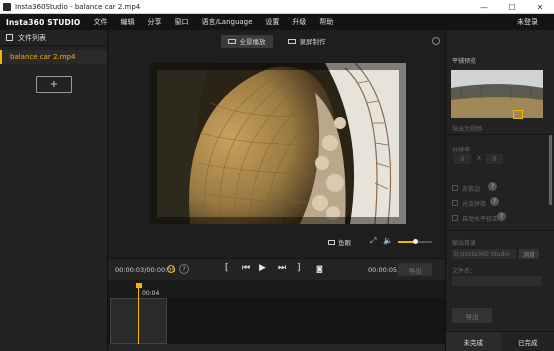 This screenshot has width=554, height=351. What do you see at coordinates (436, 41) in the screenshot?
I see `info-icon` at bounding box center [436, 41].